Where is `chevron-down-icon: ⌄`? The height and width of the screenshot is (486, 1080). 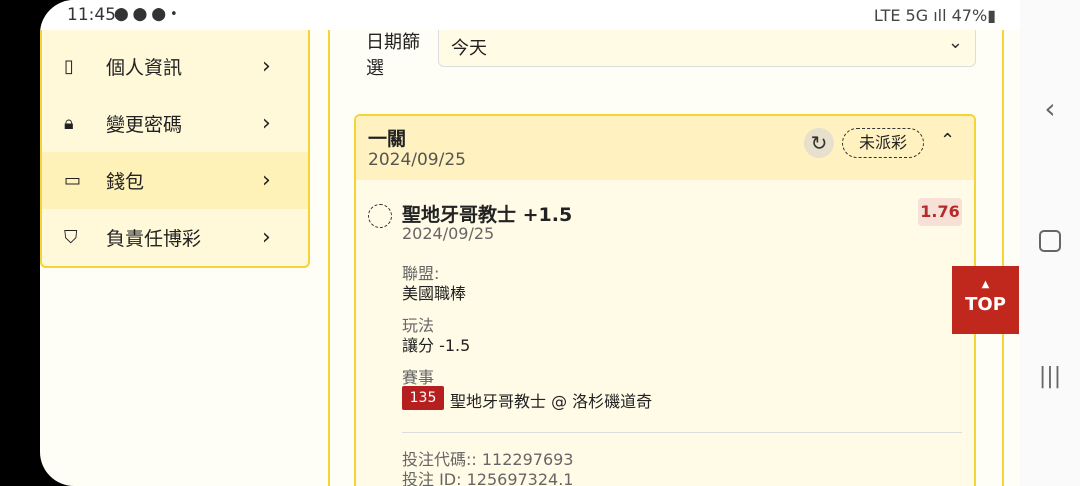 chevron-down-icon: ⌄ is located at coordinates (955, 42).